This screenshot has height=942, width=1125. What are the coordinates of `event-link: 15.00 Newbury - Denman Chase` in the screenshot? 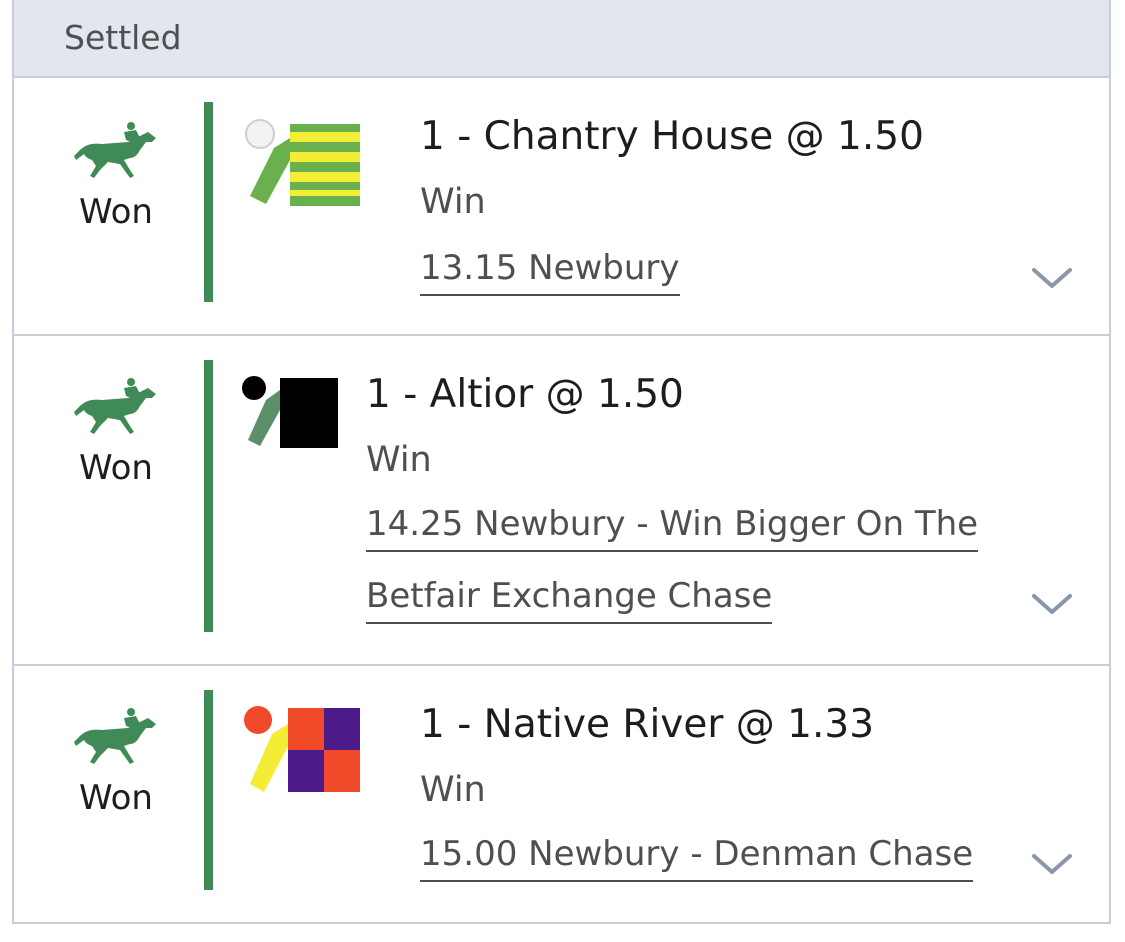 It's located at (697, 859).